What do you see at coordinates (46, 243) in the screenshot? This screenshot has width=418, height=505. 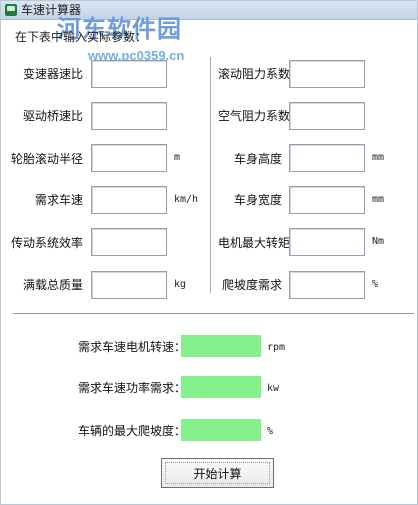 I see `left-field-5-label: 传动系统效率` at bounding box center [46, 243].